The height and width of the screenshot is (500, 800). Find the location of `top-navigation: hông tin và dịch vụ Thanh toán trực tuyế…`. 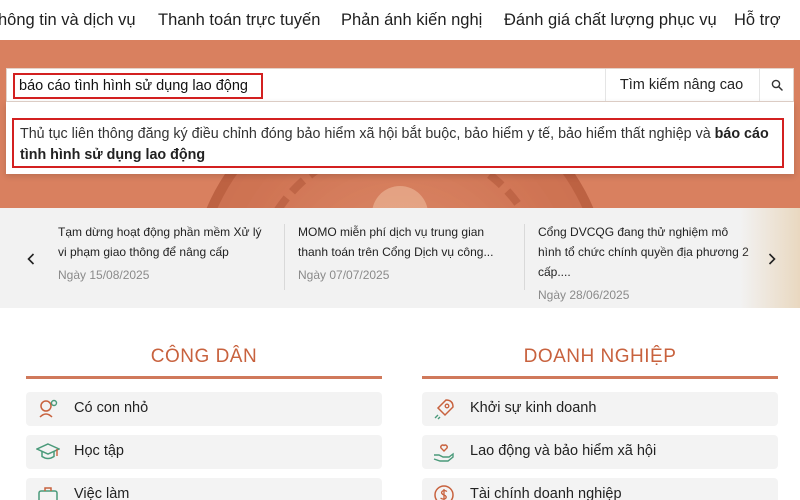

top-navigation: hông tin và dịch vụ Thanh toán trực tuyế… is located at coordinates (400, 20).